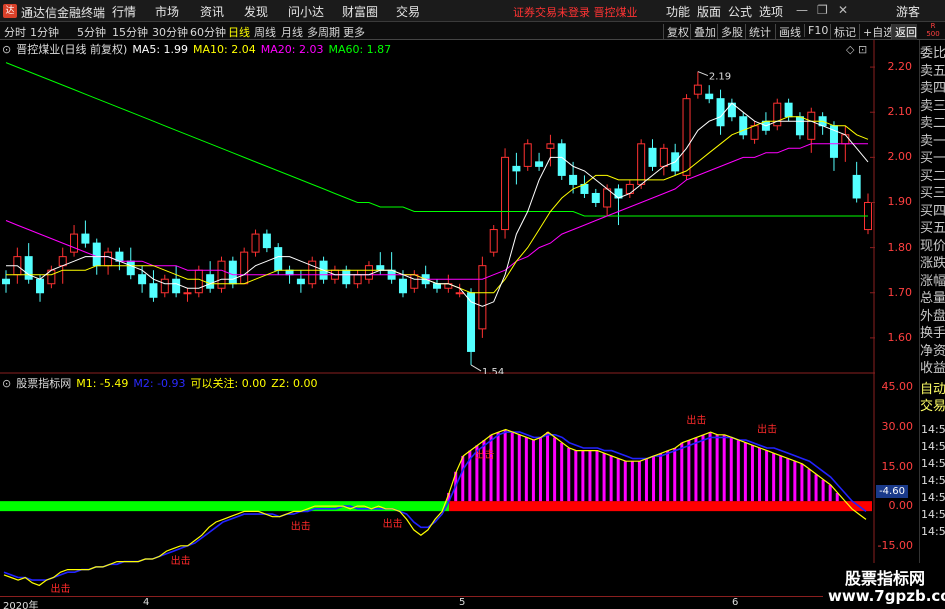 The width and height of the screenshot is (945, 609). Describe the element at coordinates (212, 11) in the screenshot. I see `menu-news: 资讯` at that location.